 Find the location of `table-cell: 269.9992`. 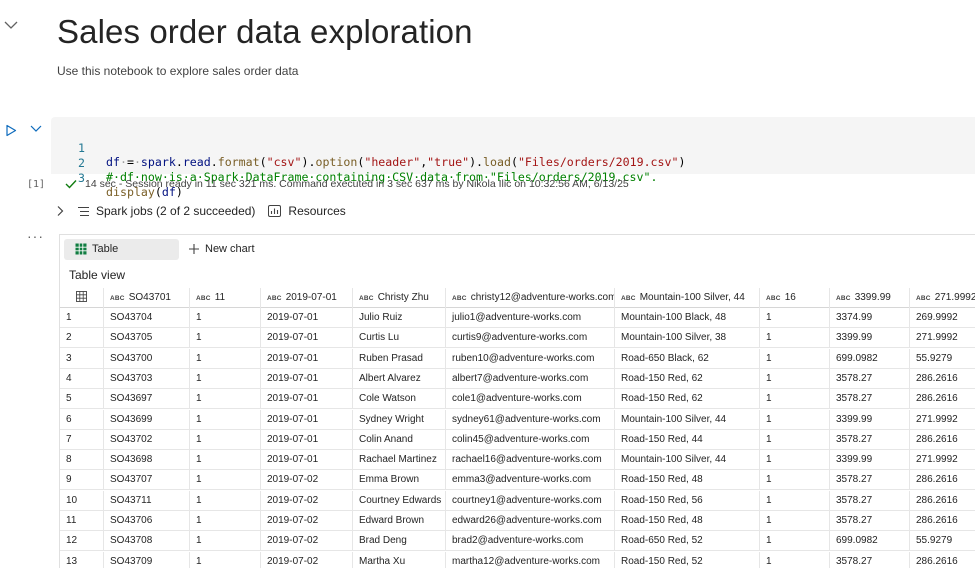

table-cell: 269.9992 is located at coordinates (942, 318).